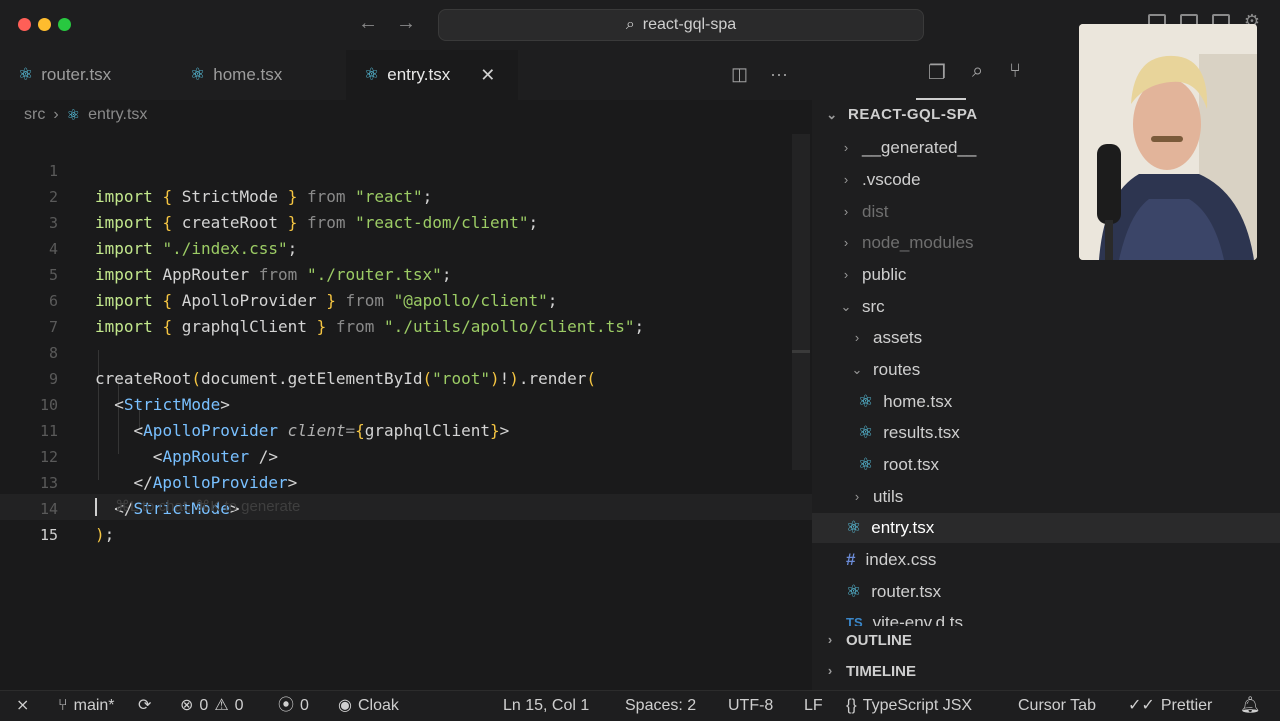 The image size is (1280, 721). What do you see at coordinates (1141, 705) in the screenshot?
I see `check-icon: ✓✓` at bounding box center [1141, 705].